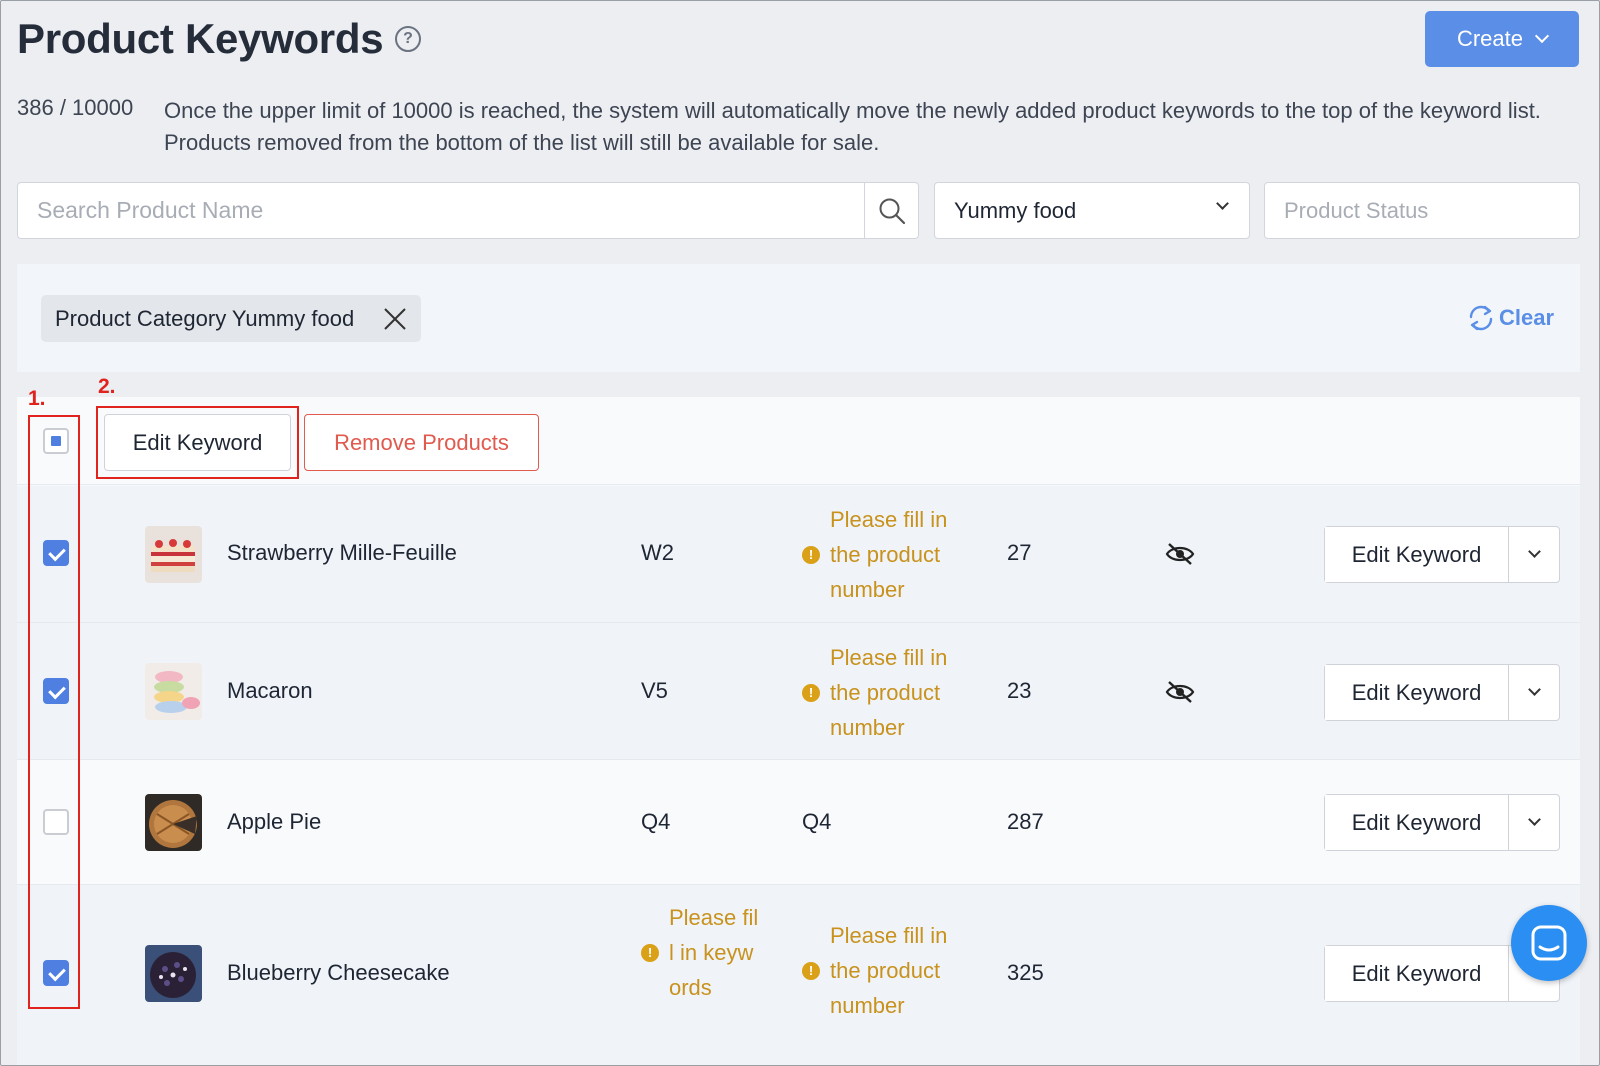  Describe the element at coordinates (441, 210) in the screenshot. I see `search-input` at that location.